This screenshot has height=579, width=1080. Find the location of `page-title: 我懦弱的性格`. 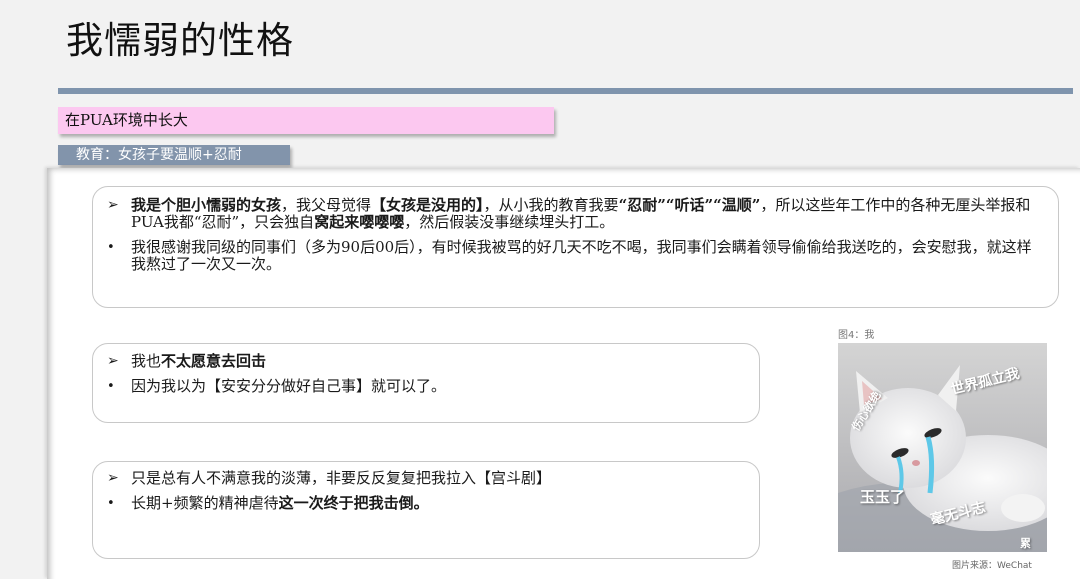

page-title: 我懦弱的性格 is located at coordinates (180, 40).